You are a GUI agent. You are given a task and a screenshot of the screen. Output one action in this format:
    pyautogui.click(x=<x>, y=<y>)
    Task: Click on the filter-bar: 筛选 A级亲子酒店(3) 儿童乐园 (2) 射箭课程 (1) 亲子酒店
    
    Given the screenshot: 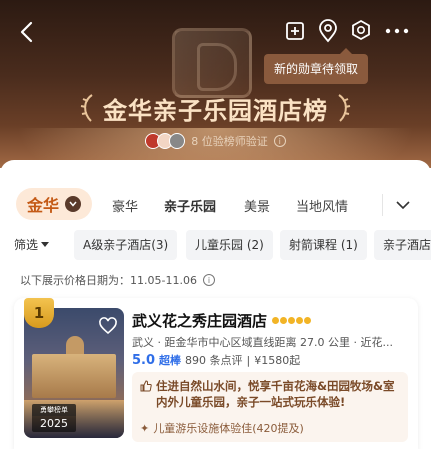 What is the action you would take?
    pyautogui.click(x=215, y=245)
    